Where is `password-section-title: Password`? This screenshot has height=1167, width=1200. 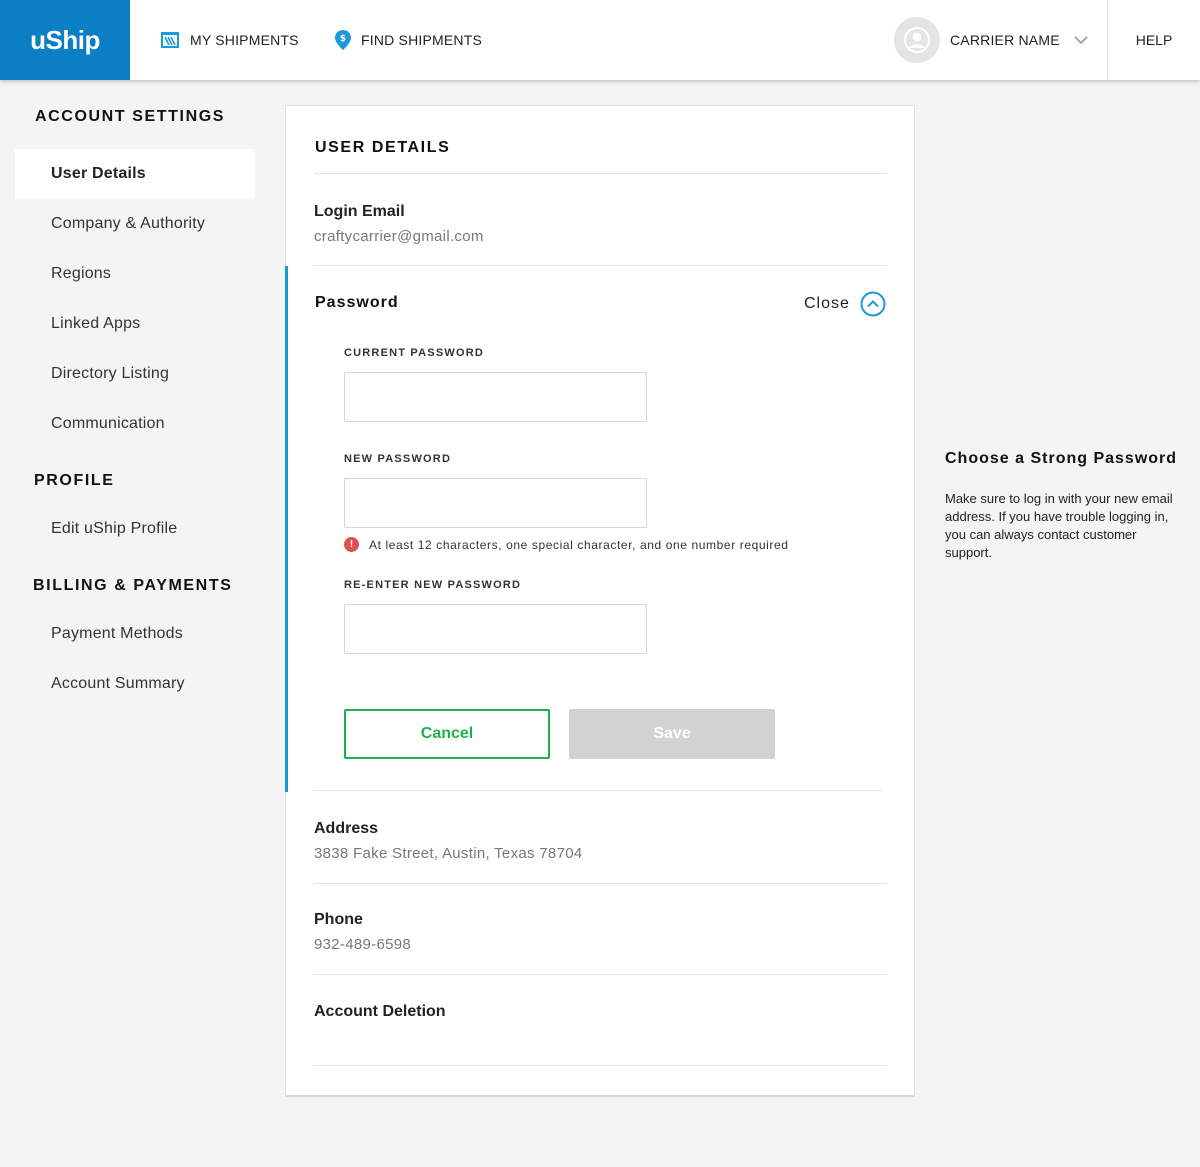 password-section-title: Password is located at coordinates (357, 302).